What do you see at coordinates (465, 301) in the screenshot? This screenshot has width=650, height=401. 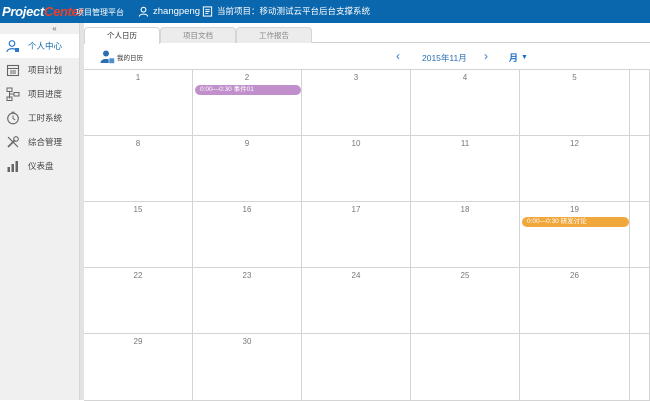 I see `calendar-day-cell: 25` at bounding box center [465, 301].